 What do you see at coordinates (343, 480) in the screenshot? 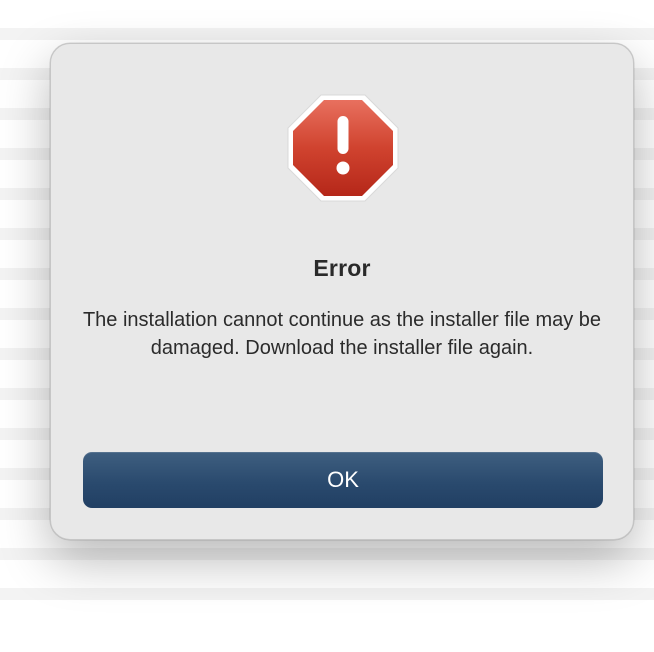
I see `ok-button: OK` at bounding box center [343, 480].